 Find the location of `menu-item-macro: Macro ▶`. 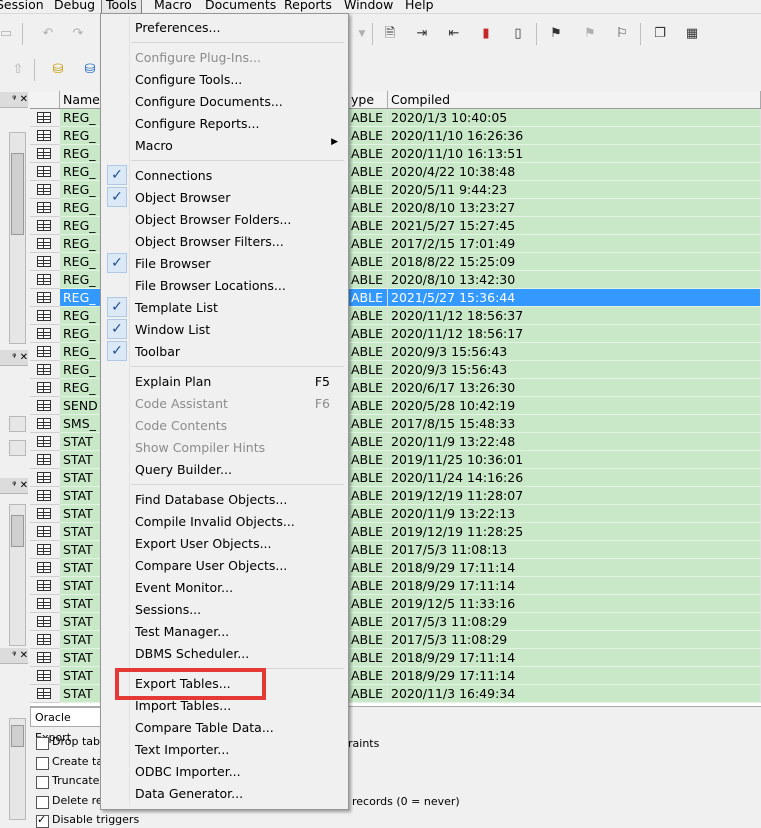

menu-item-macro: Macro ▶ is located at coordinates (224, 146).